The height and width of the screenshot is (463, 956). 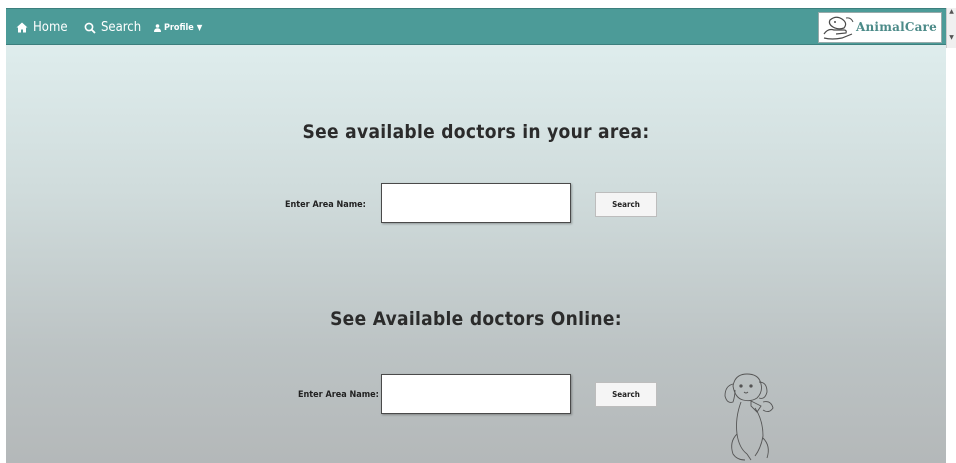 What do you see at coordinates (476, 26) in the screenshot?
I see `top-navbar: Home Search Profile ▼ AnimalCare` at bounding box center [476, 26].